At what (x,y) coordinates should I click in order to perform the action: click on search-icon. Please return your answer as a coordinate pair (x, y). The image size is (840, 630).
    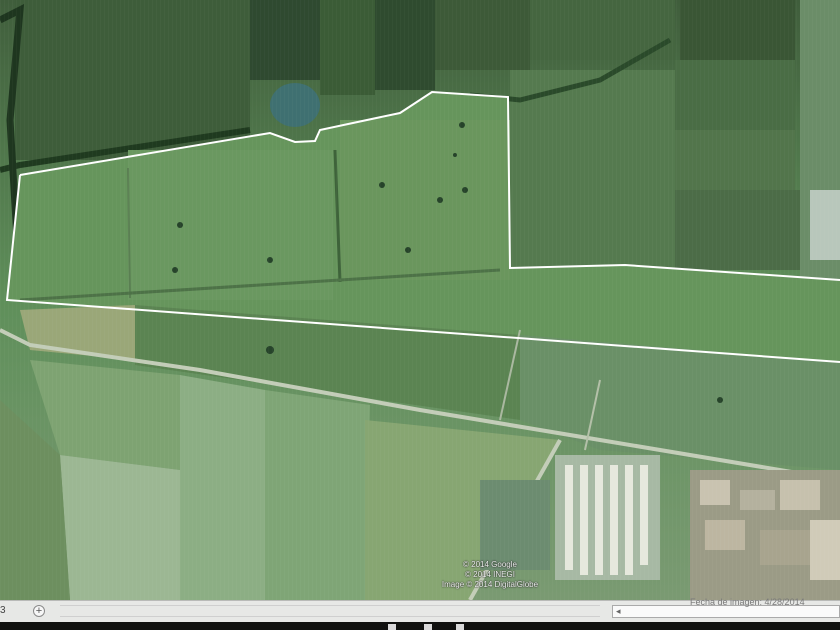
    Looking at the image, I should click on (460, 627).